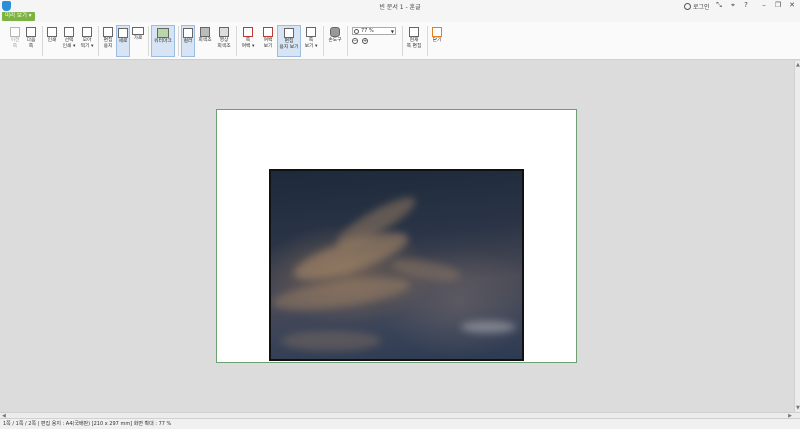 The width and height of the screenshot is (800, 429). I want to click on edit-paper-button: 편집 용지, so click(108, 41).